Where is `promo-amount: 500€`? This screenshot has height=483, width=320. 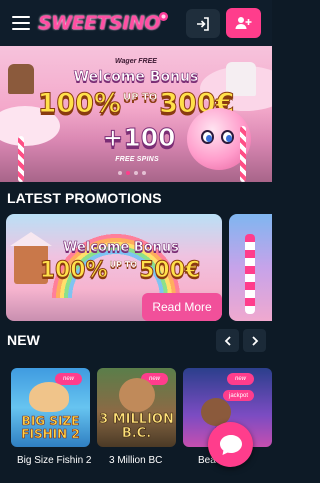
promo-amount: 500€ is located at coordinates (170, 271).